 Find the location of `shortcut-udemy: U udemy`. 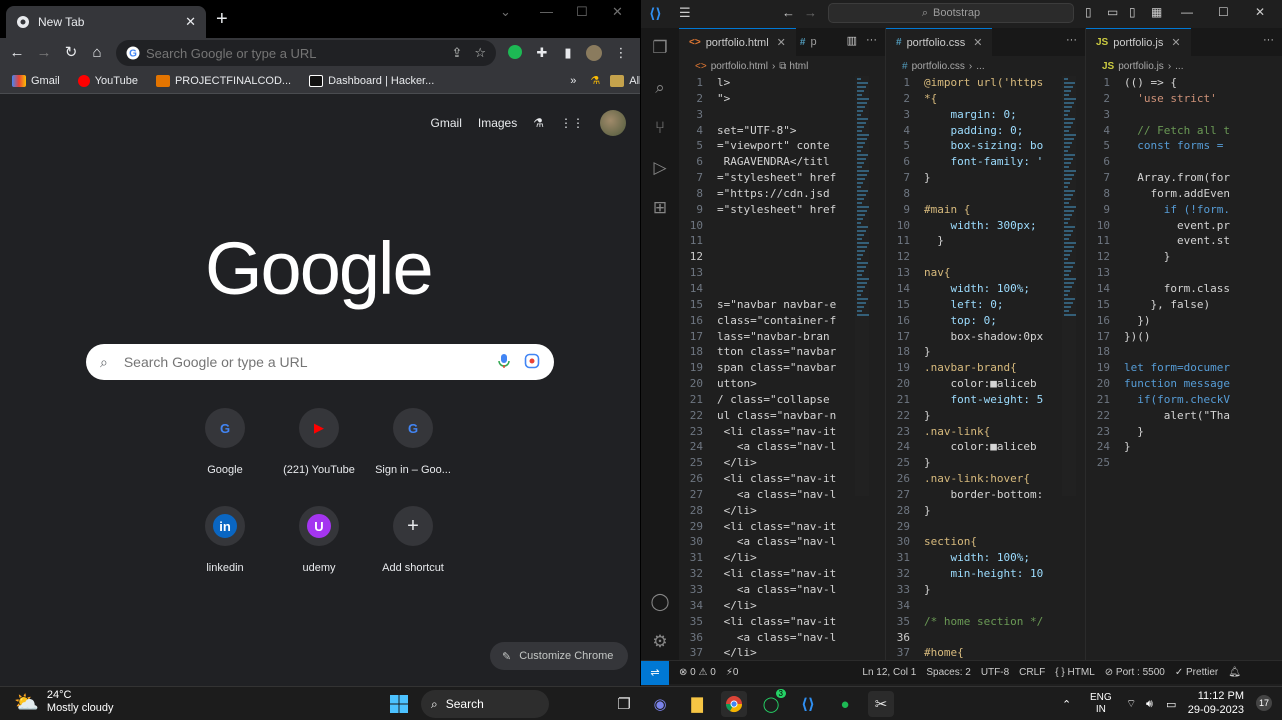

shortcut-udemy: U udemy is located at coordinates (319, 540).